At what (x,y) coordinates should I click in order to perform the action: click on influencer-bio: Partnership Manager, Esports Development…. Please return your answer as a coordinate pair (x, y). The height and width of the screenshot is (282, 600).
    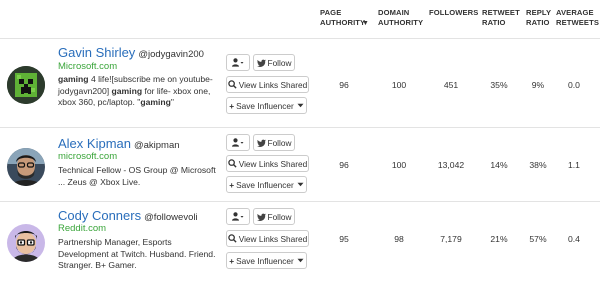
    Looking at the image, I should click on (138, 254).